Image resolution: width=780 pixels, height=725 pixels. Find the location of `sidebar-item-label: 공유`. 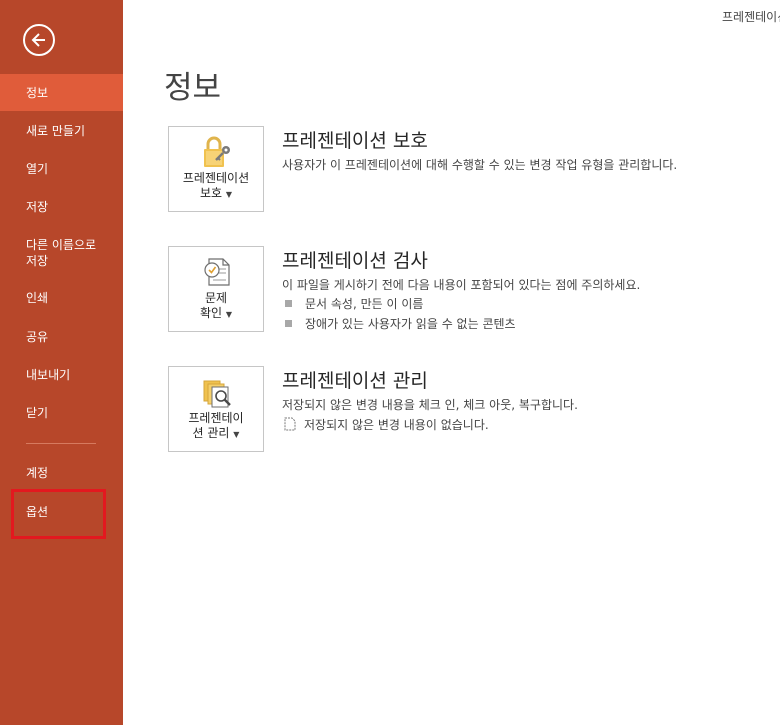

sidebar-item-label: 공유 is located at coordinates (37, 337).